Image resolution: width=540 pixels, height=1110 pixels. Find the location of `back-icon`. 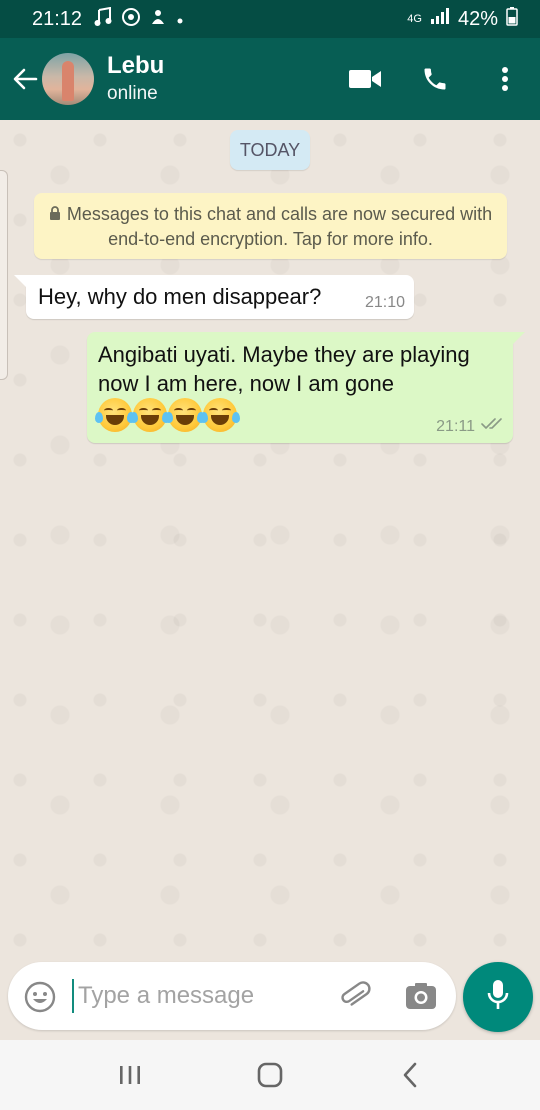

back-icon is located at coordinates (410, 1075).